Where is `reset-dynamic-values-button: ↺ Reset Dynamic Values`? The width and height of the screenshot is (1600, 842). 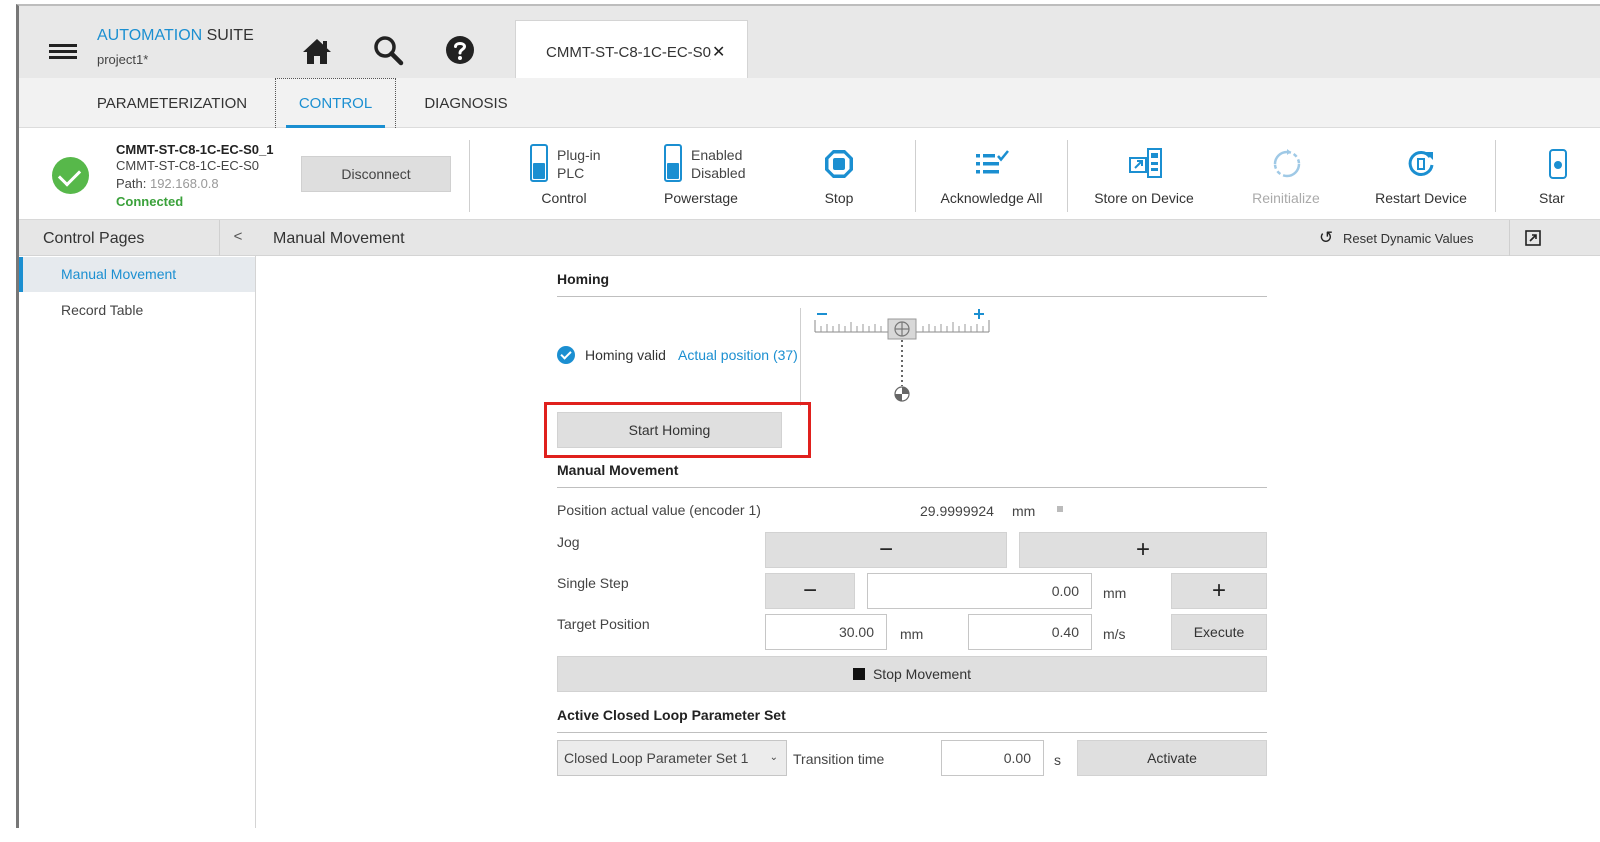
reset-dynamic-values-button: ↺ Reset Dynamic Values is located at coordinates (1396, 238).